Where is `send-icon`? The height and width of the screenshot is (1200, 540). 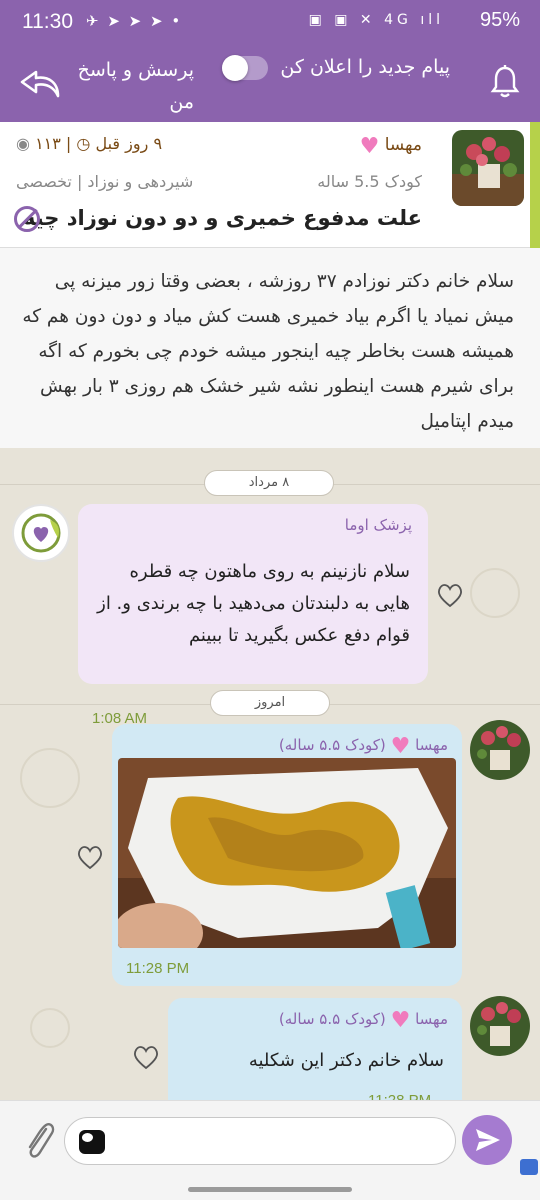 send-icon is located at coordinates (488, 1140).